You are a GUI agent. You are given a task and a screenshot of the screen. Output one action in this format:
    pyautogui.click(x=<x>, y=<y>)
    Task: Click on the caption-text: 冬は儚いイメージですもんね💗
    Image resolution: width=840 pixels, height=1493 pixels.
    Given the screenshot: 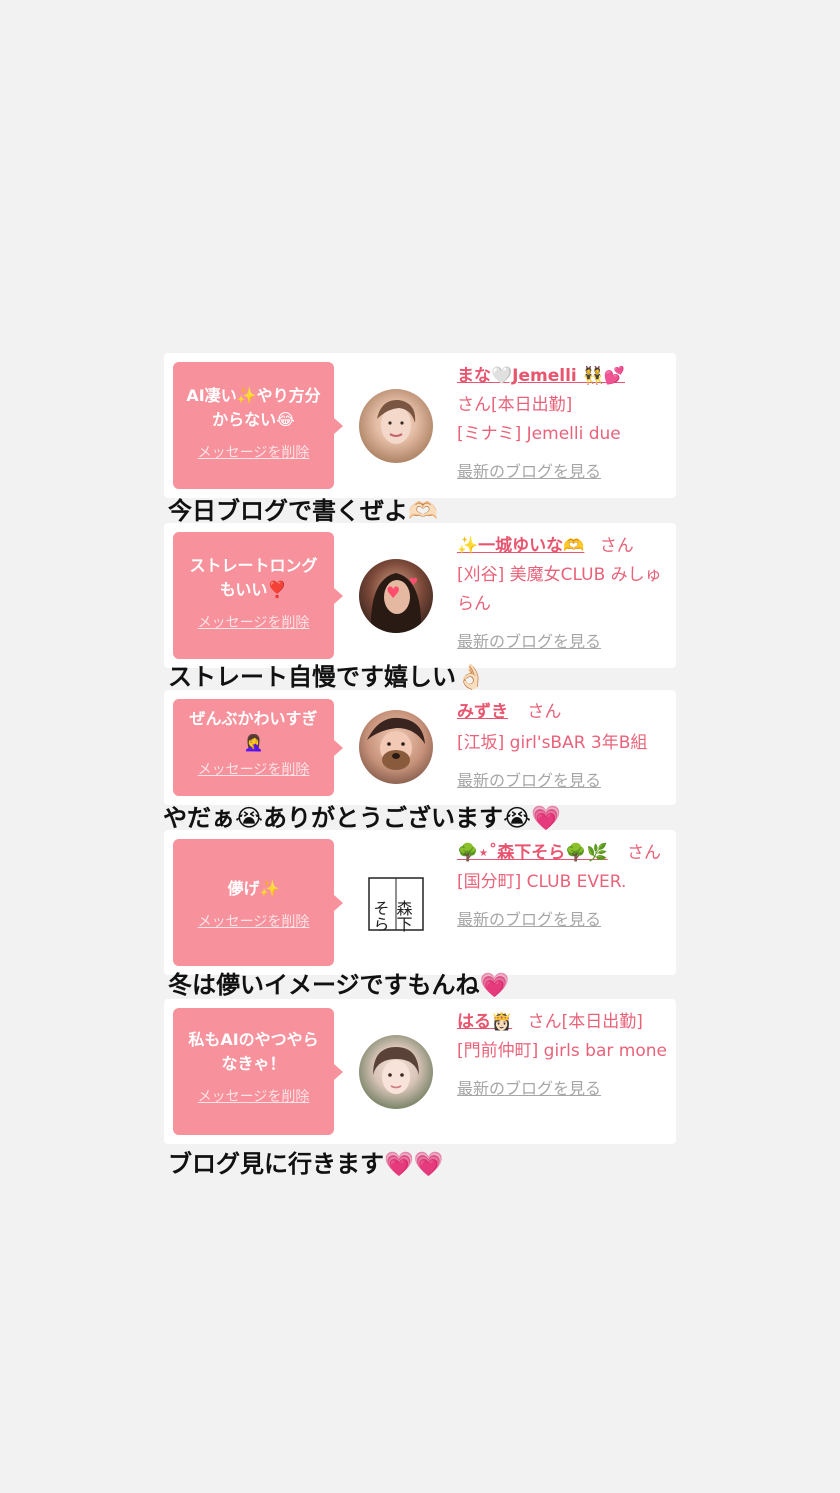 What is the action you would take?
    pyautogui.click(x=339, y=985)
    